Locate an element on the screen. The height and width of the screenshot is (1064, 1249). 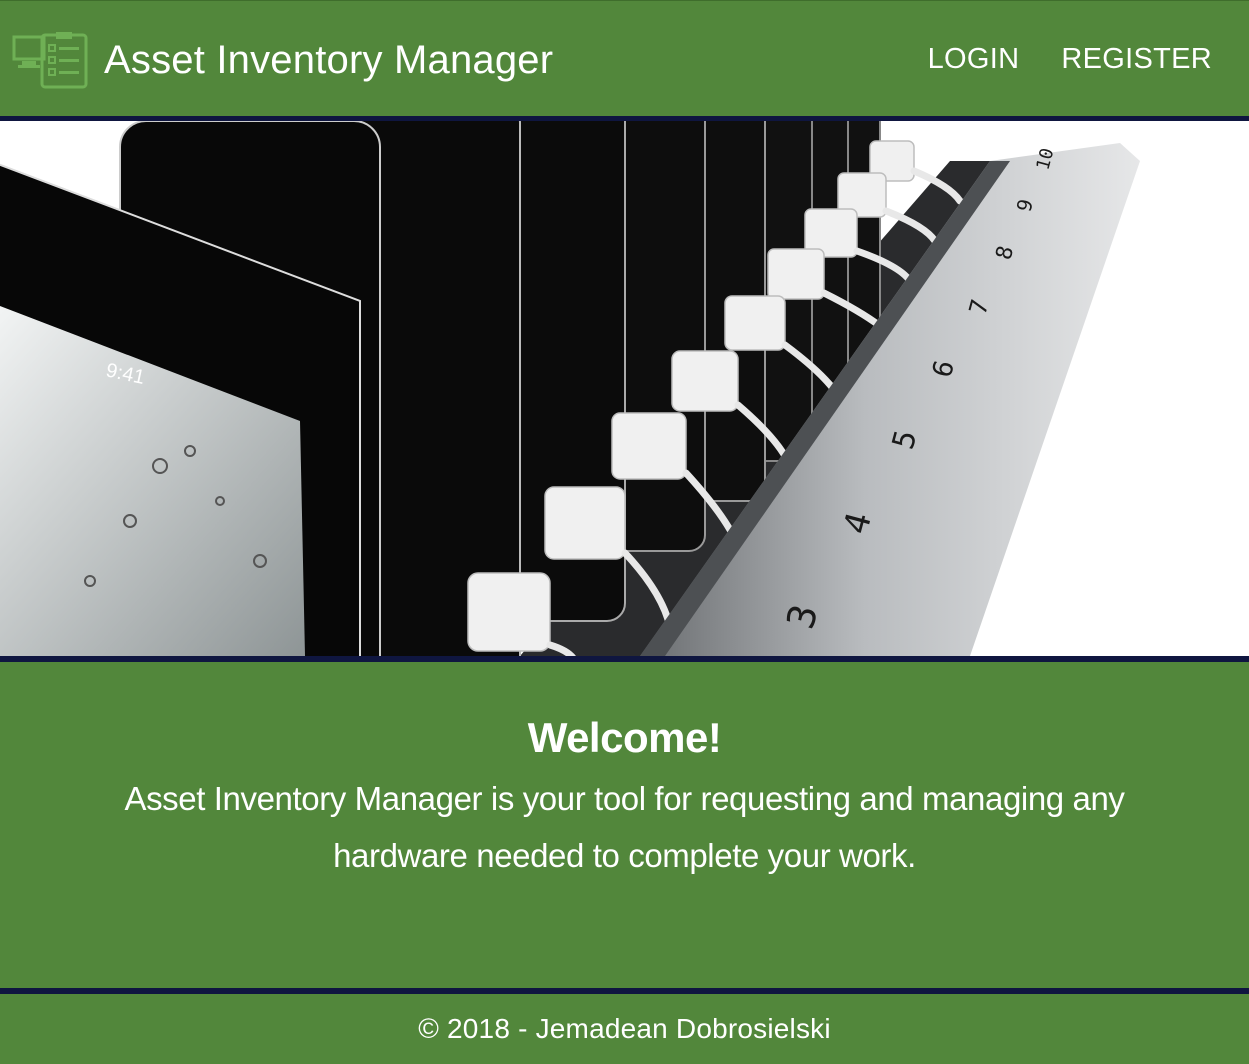
inventory-checklist-icon is located at coordinates (50, 60).